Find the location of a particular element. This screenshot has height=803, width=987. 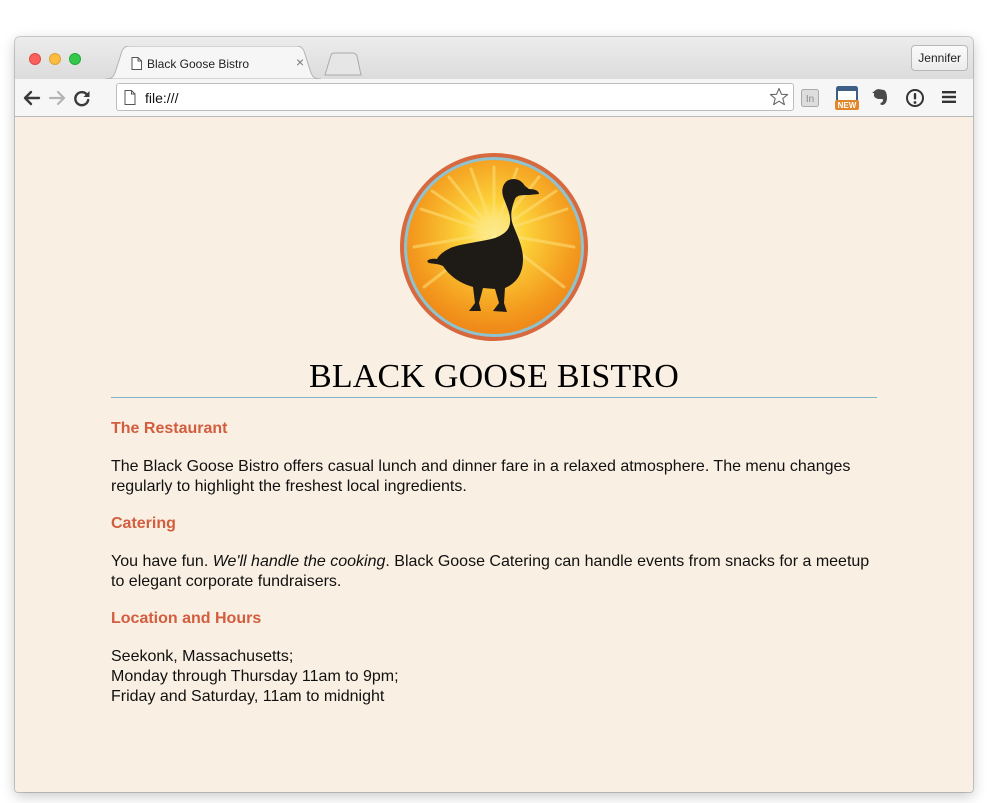

star-icon is located at coordinates (779, 97).